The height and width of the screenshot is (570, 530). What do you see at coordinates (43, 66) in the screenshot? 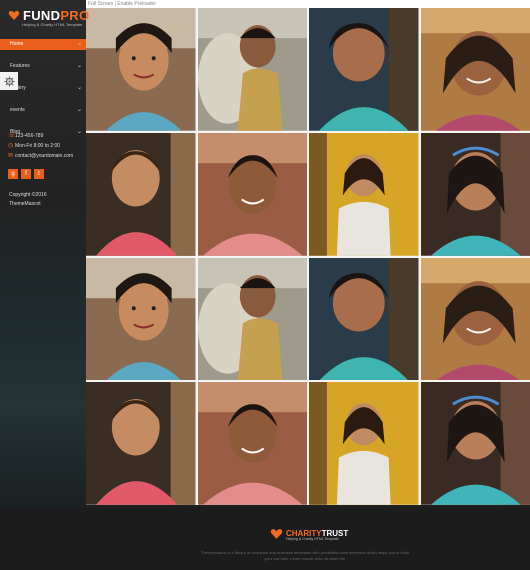
I see `nav-item-features: Features ⌄` at bounding box center [43, 66].